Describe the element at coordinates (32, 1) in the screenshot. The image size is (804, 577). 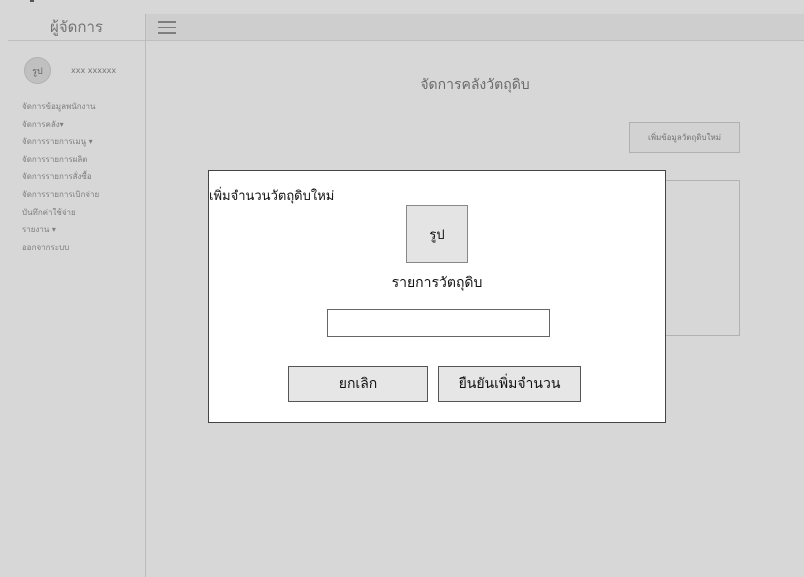
I see `corner-mark` at that location.